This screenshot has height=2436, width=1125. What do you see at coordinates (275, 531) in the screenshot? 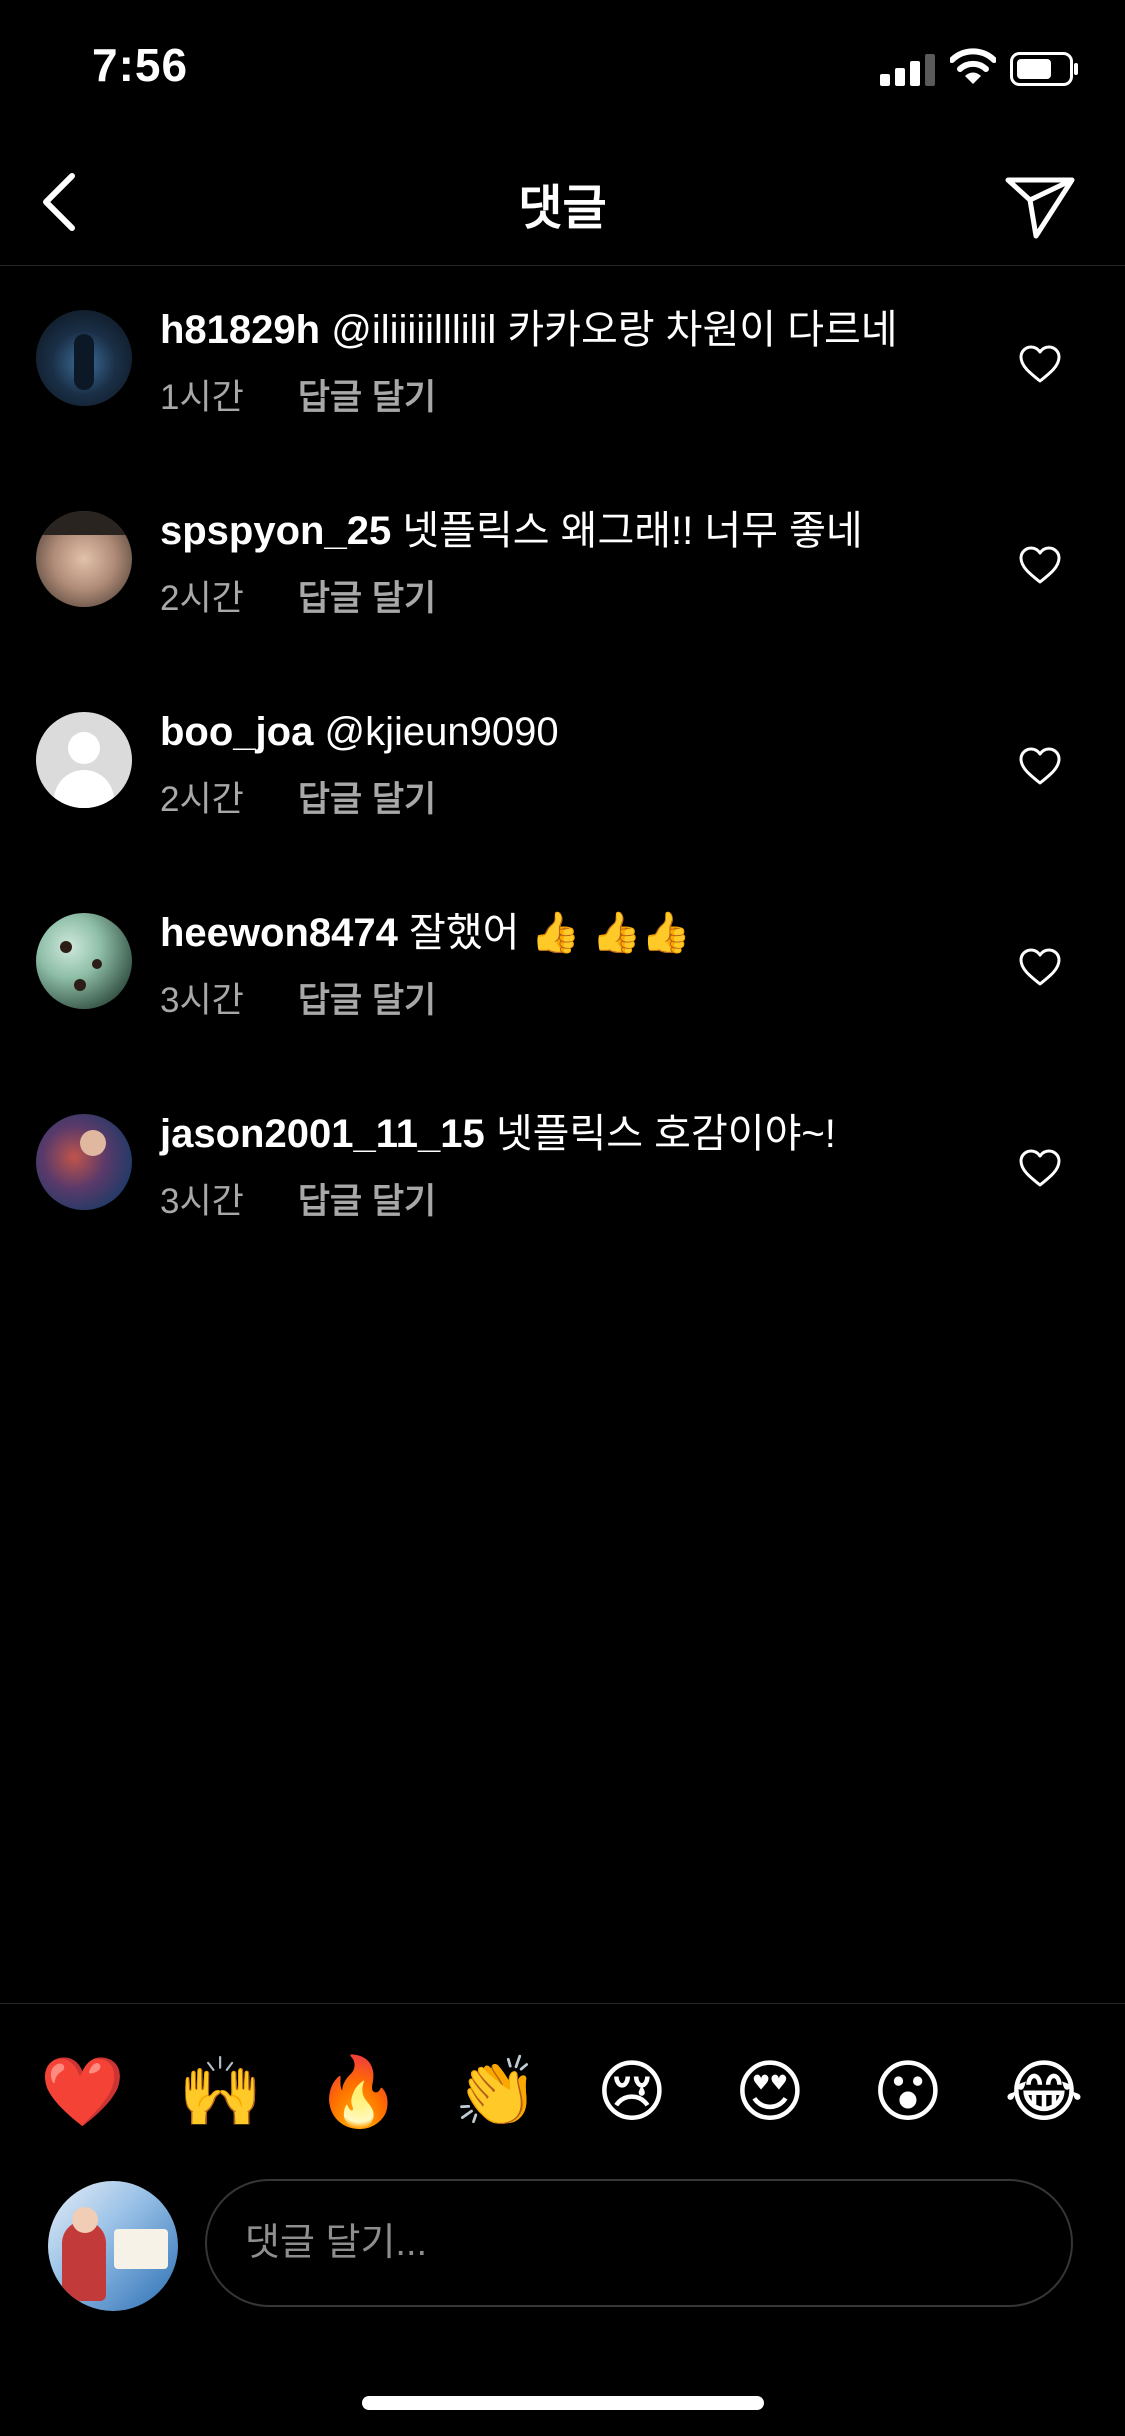
I see `comment-username: spspyon_25` at bounding box center [275, 531].